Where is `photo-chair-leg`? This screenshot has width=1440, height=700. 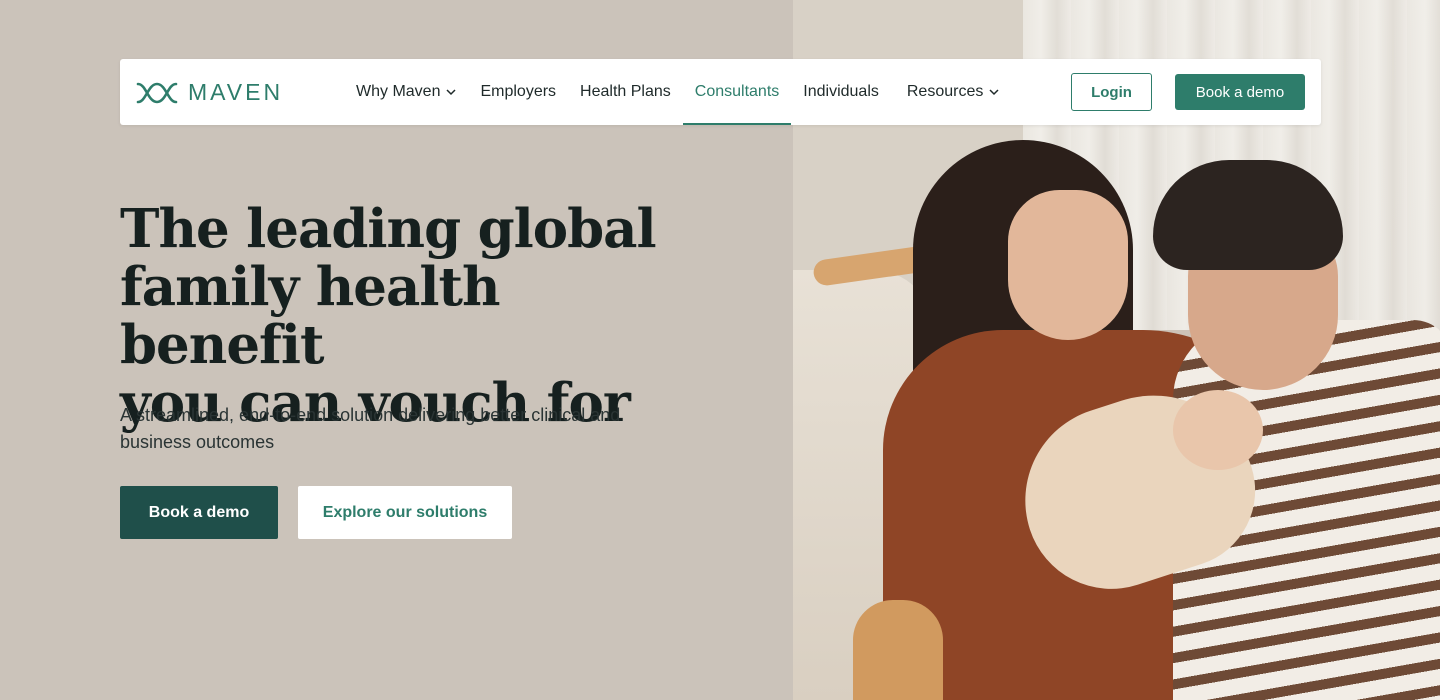 photo-chair-leg is located at coordinates (898, 650).